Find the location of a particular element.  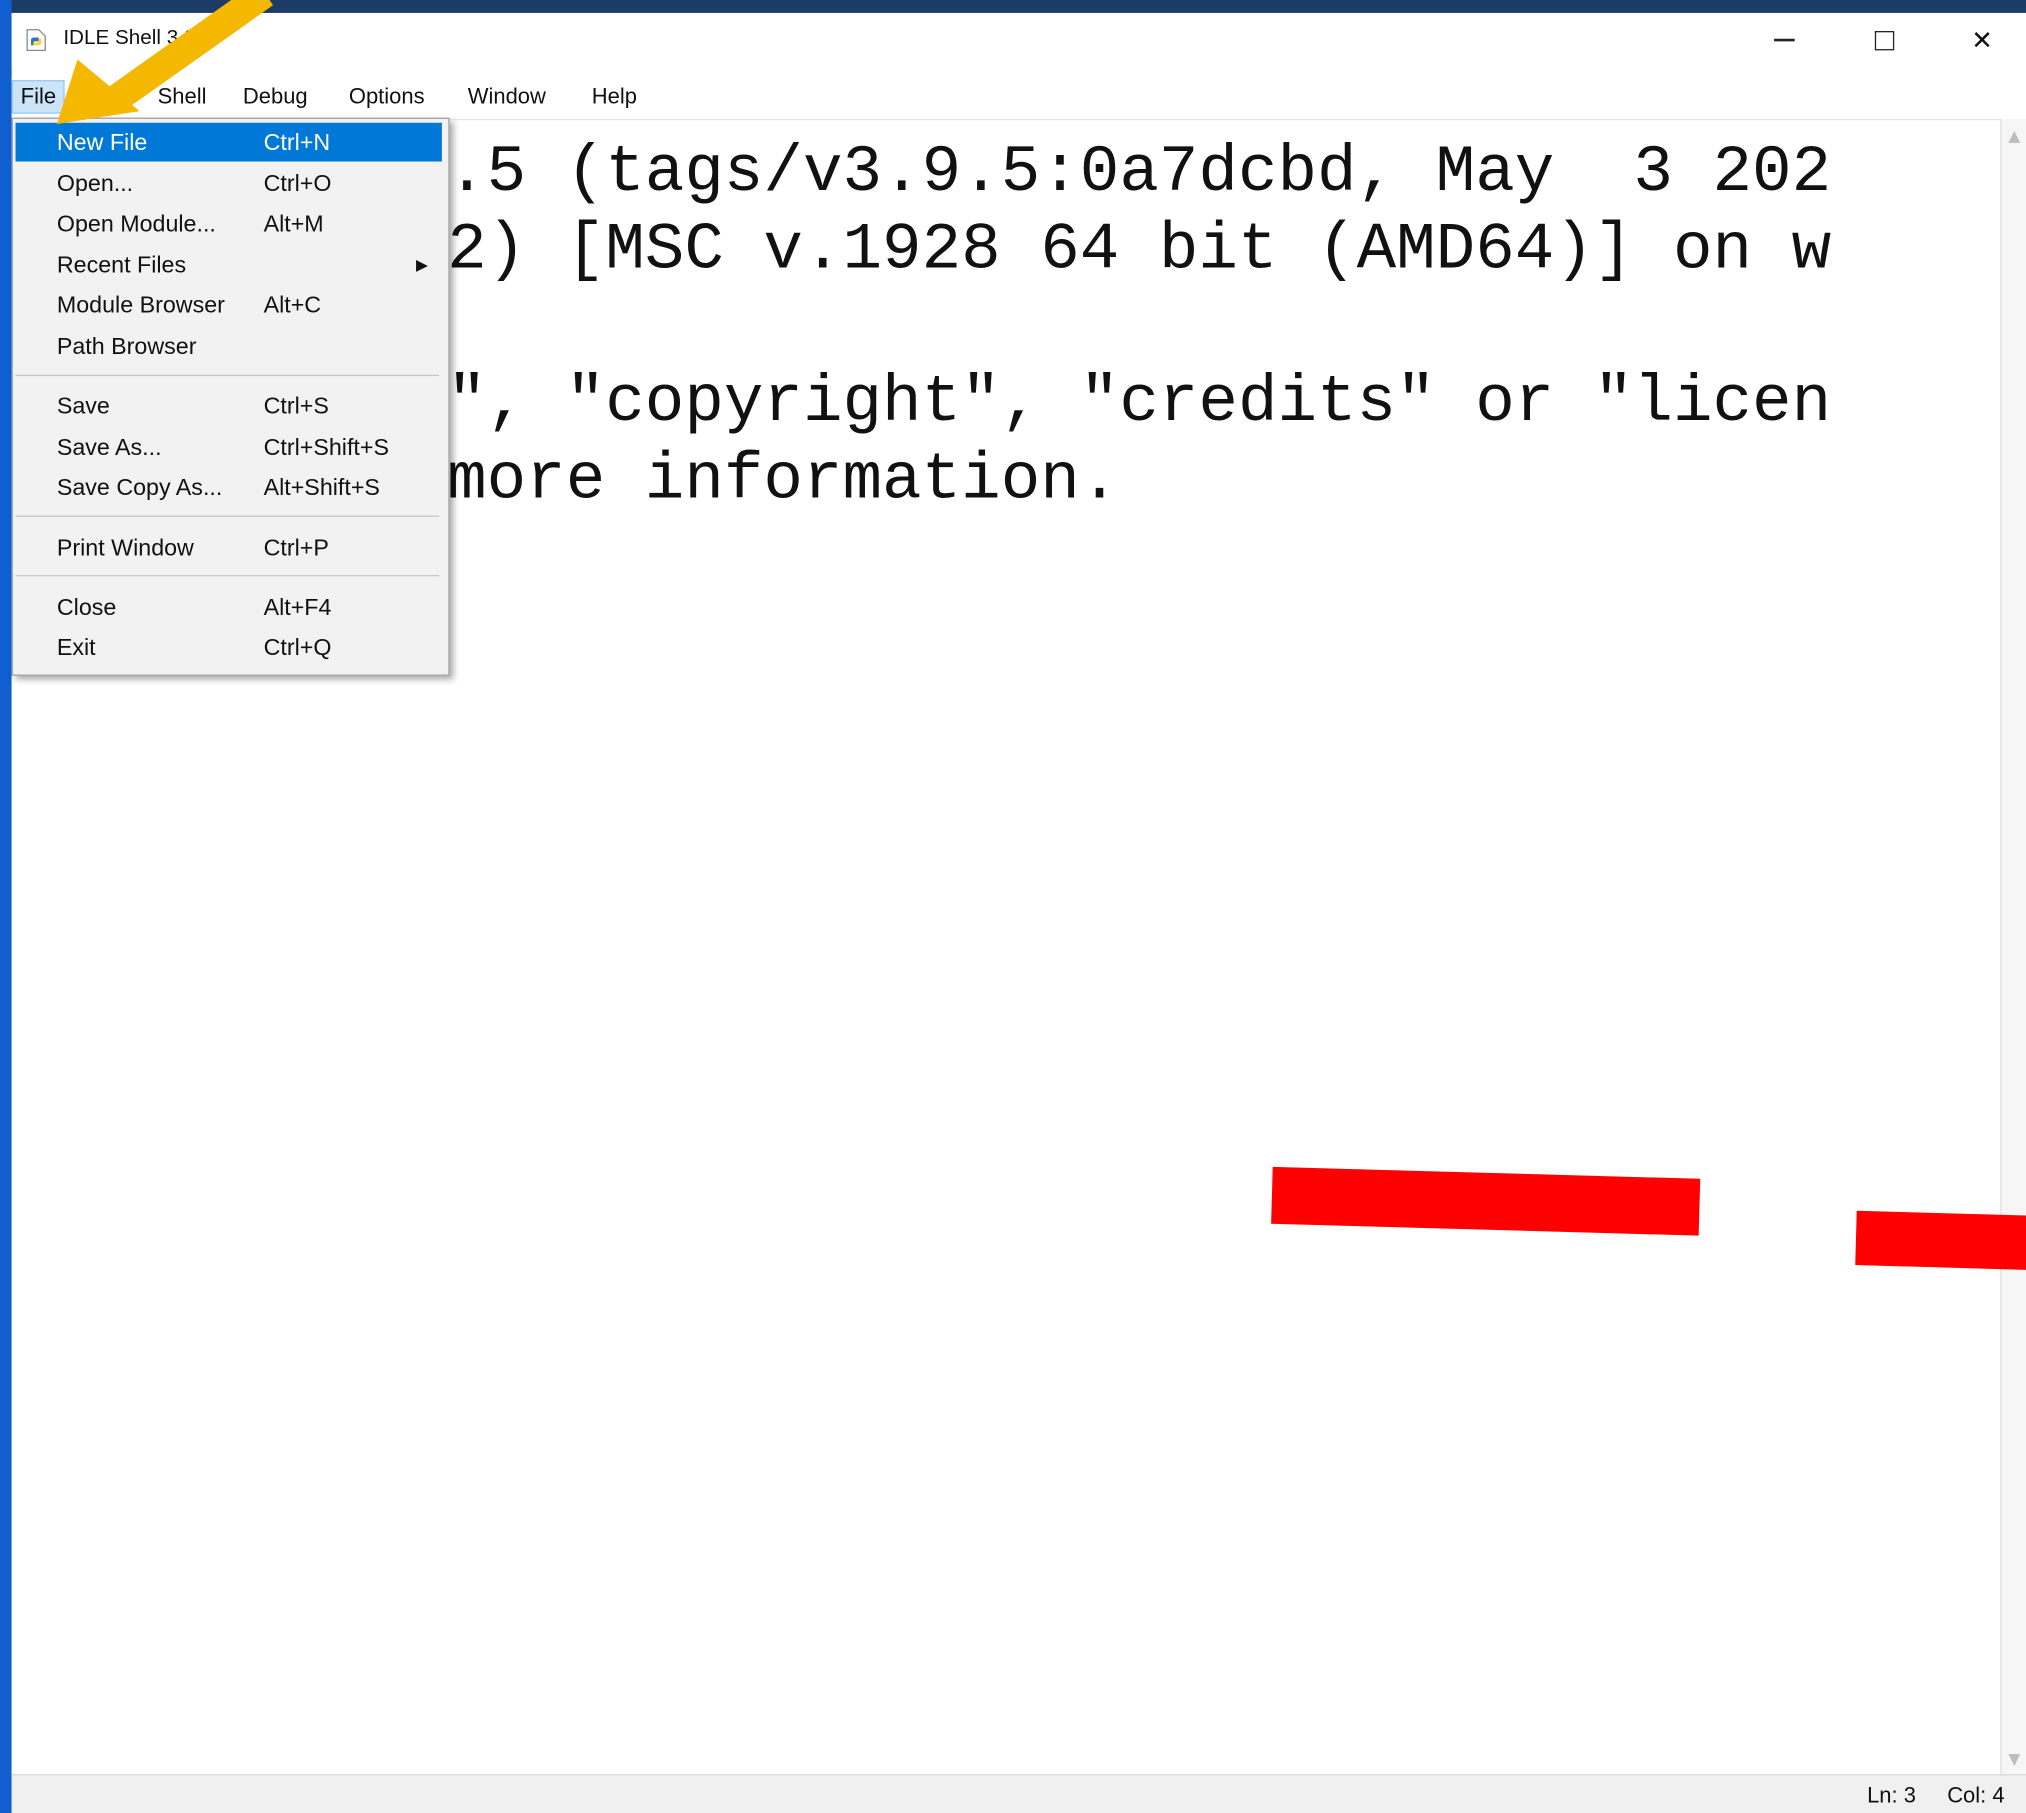

status-bar: Ln: 3 Col: 4 is located at coordinates (1018, 1793).